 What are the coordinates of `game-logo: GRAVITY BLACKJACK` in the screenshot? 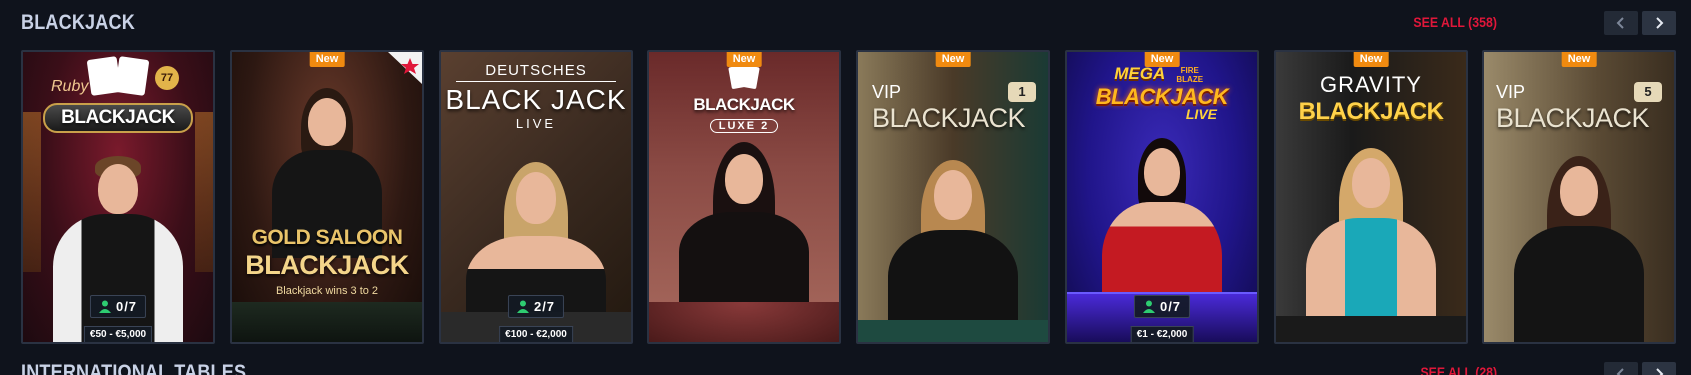 It's located at (1371, 98).